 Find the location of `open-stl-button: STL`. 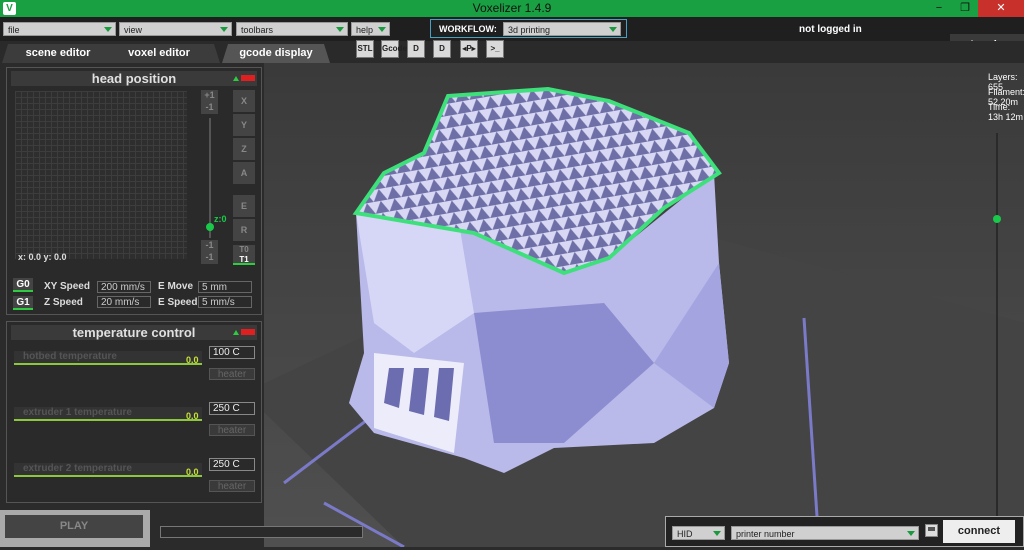

open-stl-button: STL is located at coordinates (365, 49).